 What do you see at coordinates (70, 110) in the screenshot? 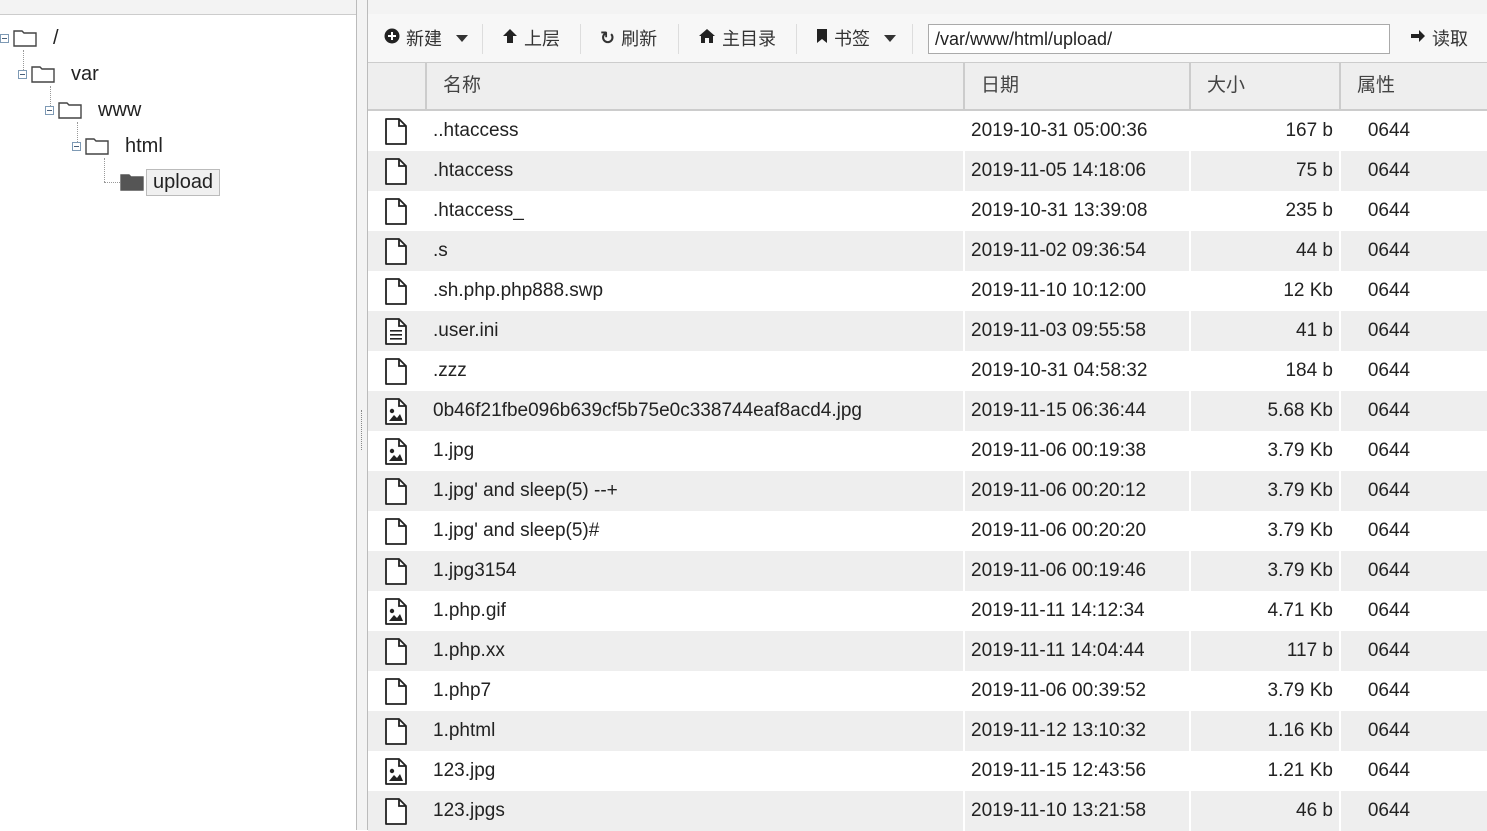
I see `folder-icon` at bounding box center [70, 110].